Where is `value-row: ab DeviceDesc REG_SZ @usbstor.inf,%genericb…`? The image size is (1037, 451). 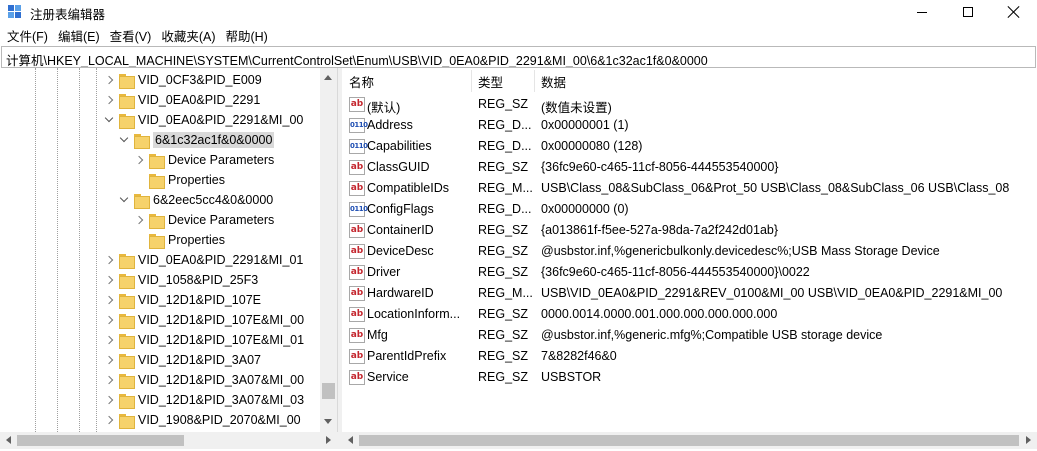
value-row: ab DeviceDesc REG_SZ @usbstor.inf,%genericb… is located at coordinates (689, 251).